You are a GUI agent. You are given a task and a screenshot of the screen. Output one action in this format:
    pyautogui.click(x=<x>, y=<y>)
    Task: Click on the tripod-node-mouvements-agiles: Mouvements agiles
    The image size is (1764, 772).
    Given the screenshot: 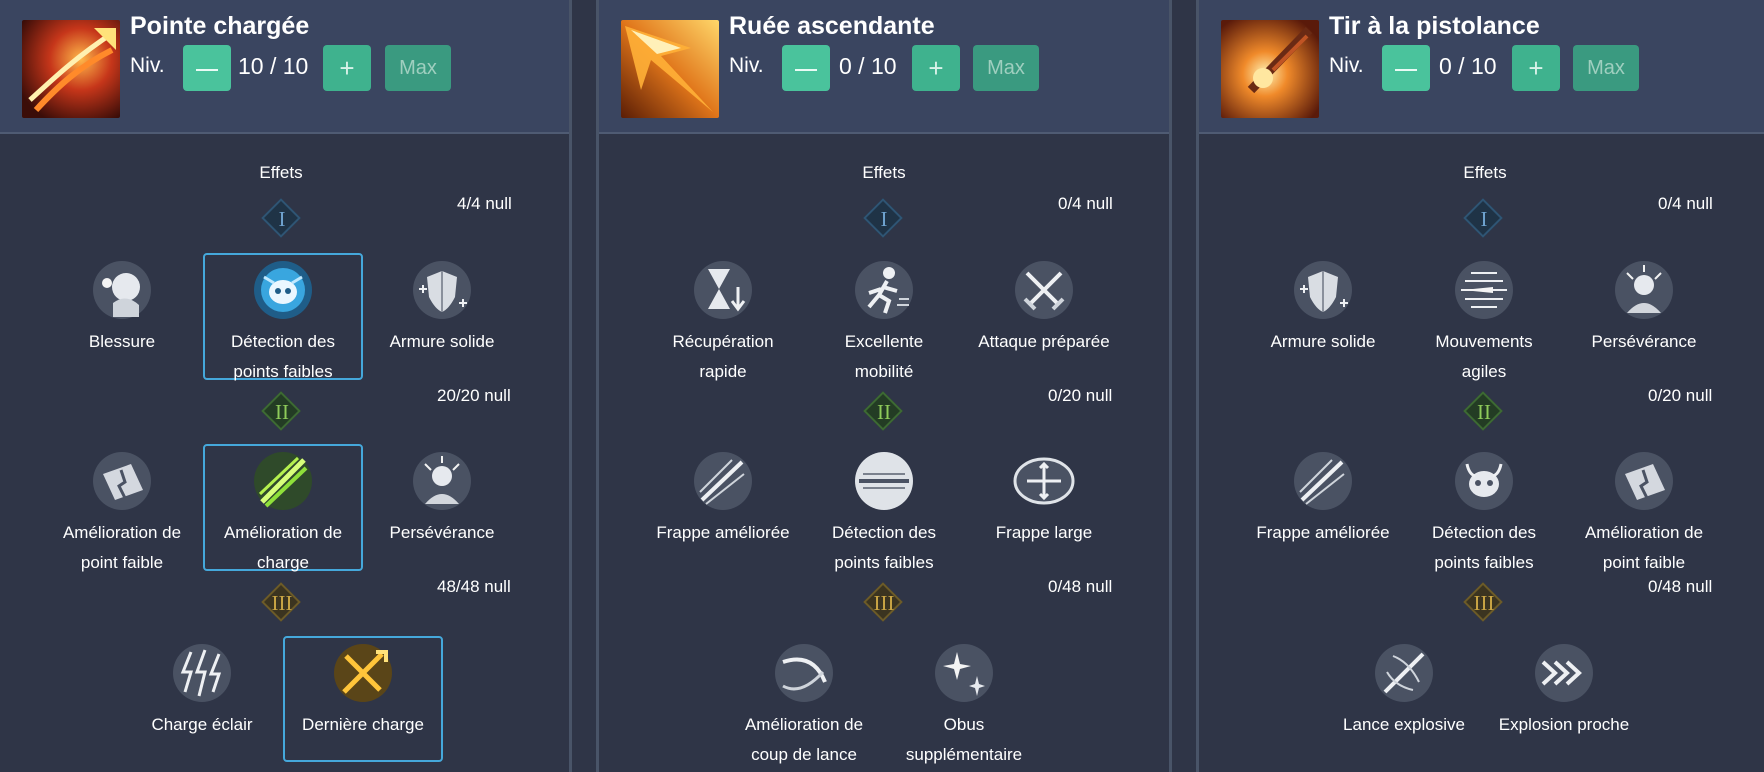 What is the action you would take?
    pyautogui.click(x=1484, y=317)
    